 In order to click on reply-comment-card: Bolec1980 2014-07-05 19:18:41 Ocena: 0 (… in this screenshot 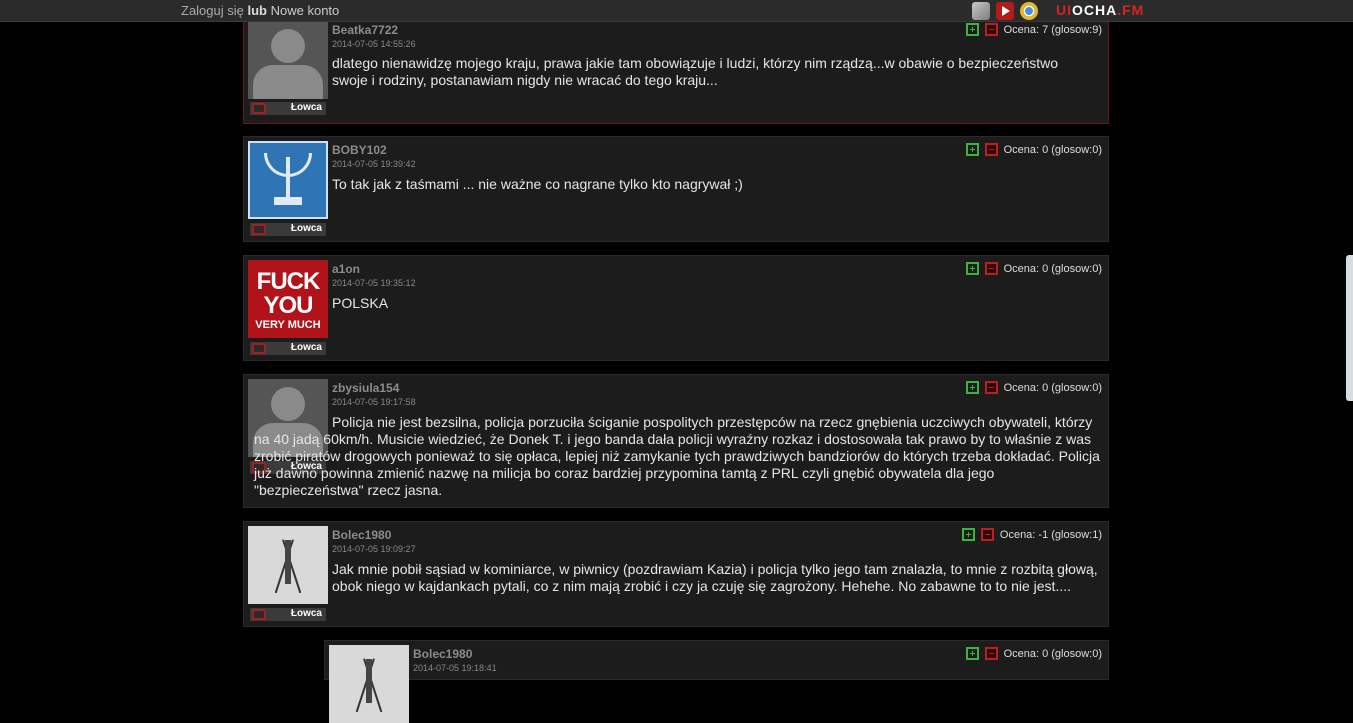, I will do `click(716, 681)`.